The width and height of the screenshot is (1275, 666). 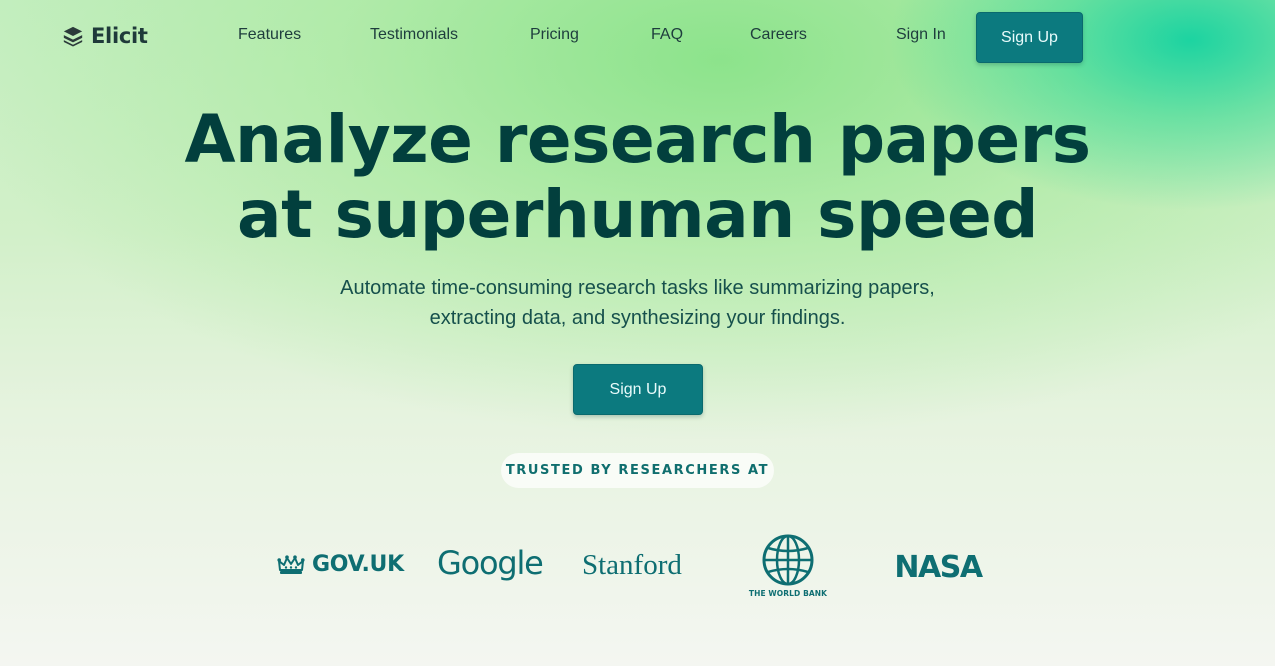 What do you see at coordinates (632, 565) in the screenshot?
I see `stanford-logo: Stanford` at bounding box center [632, 565].